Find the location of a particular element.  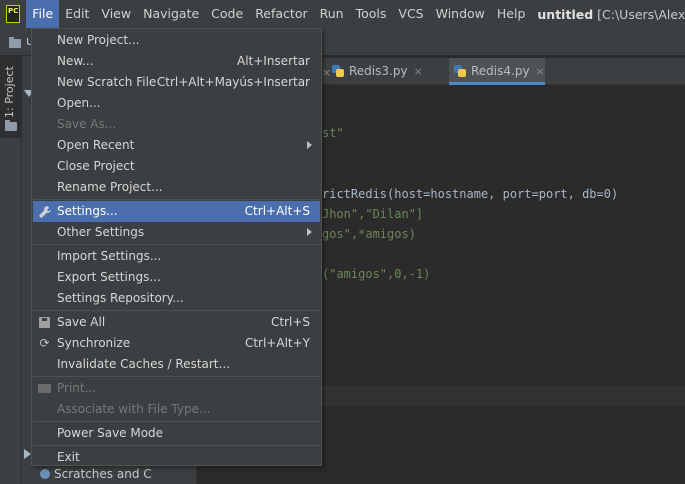

tab-label: Redis3.py is located at coordinates (378, 71).